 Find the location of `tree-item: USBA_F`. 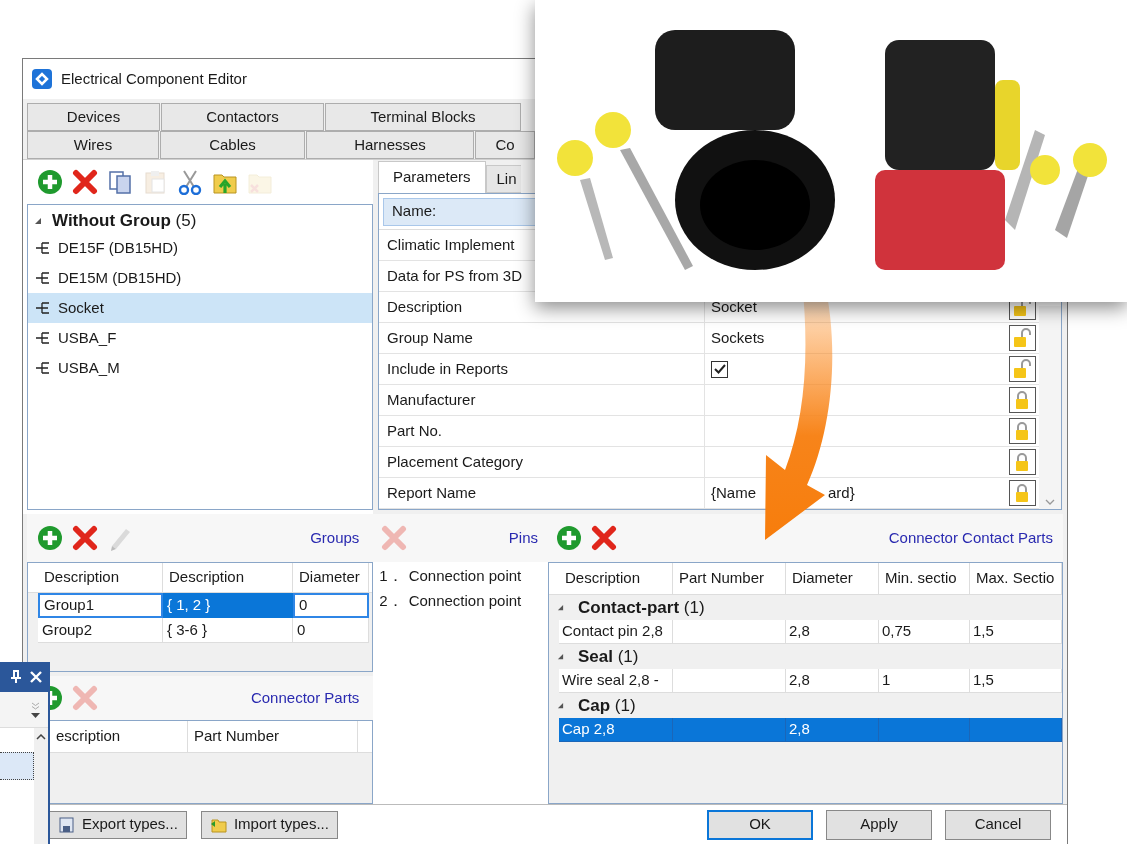

tree-item: USBA_F is located at coordinates (200, 338).